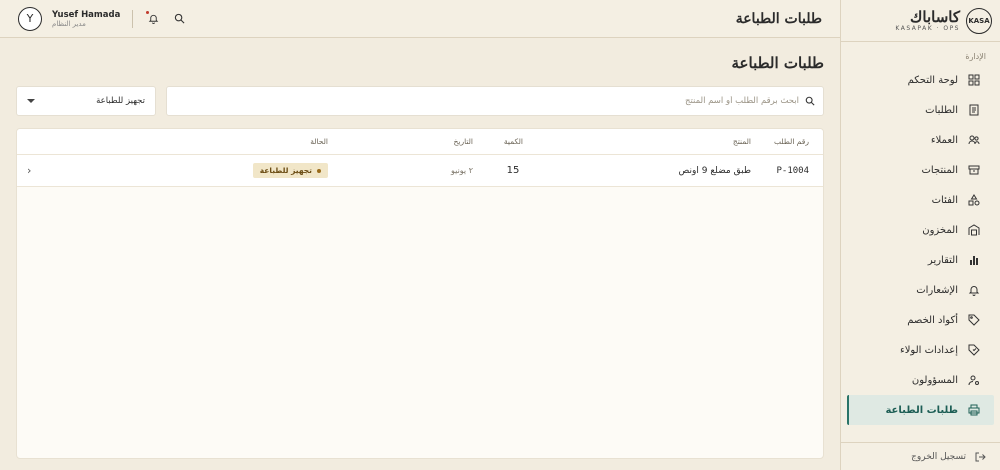 Image resolution: width=1000 pixels, height=470 pixels. I want to click on search-button, so click(179, 19).